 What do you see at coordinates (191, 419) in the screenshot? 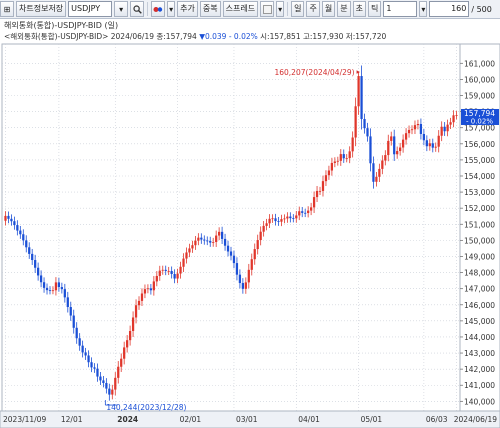
I see `x-tick-label: 02/01` at bounding box center [191, 419].